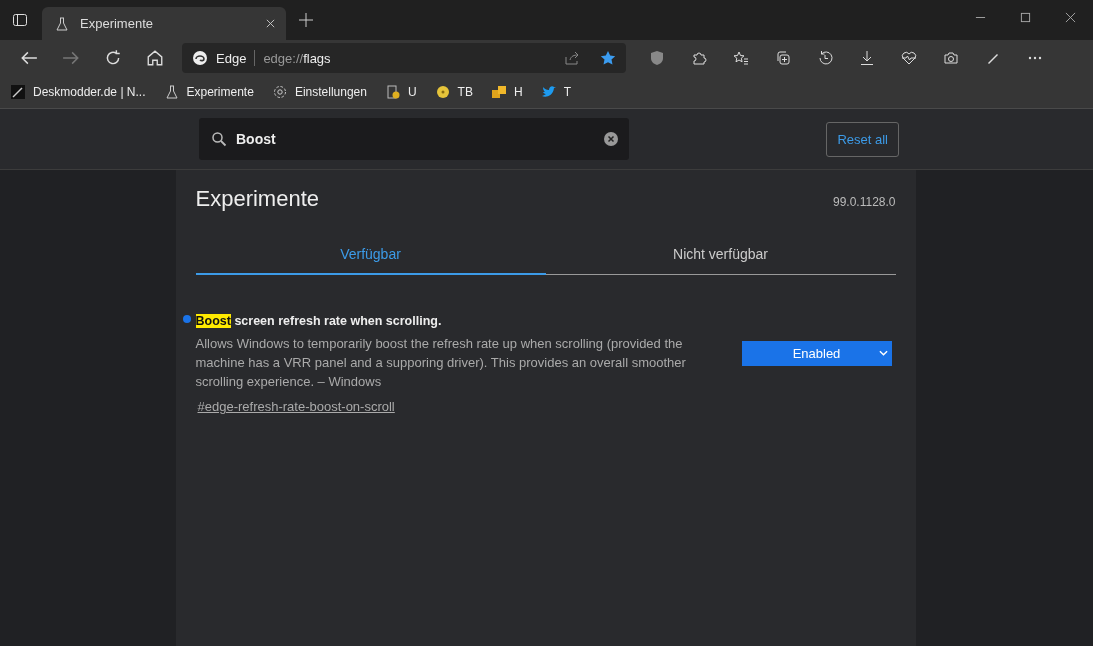 The height and width of the screenshot is (646, 1093). I want to click on bird-icon, so click(548, 92).